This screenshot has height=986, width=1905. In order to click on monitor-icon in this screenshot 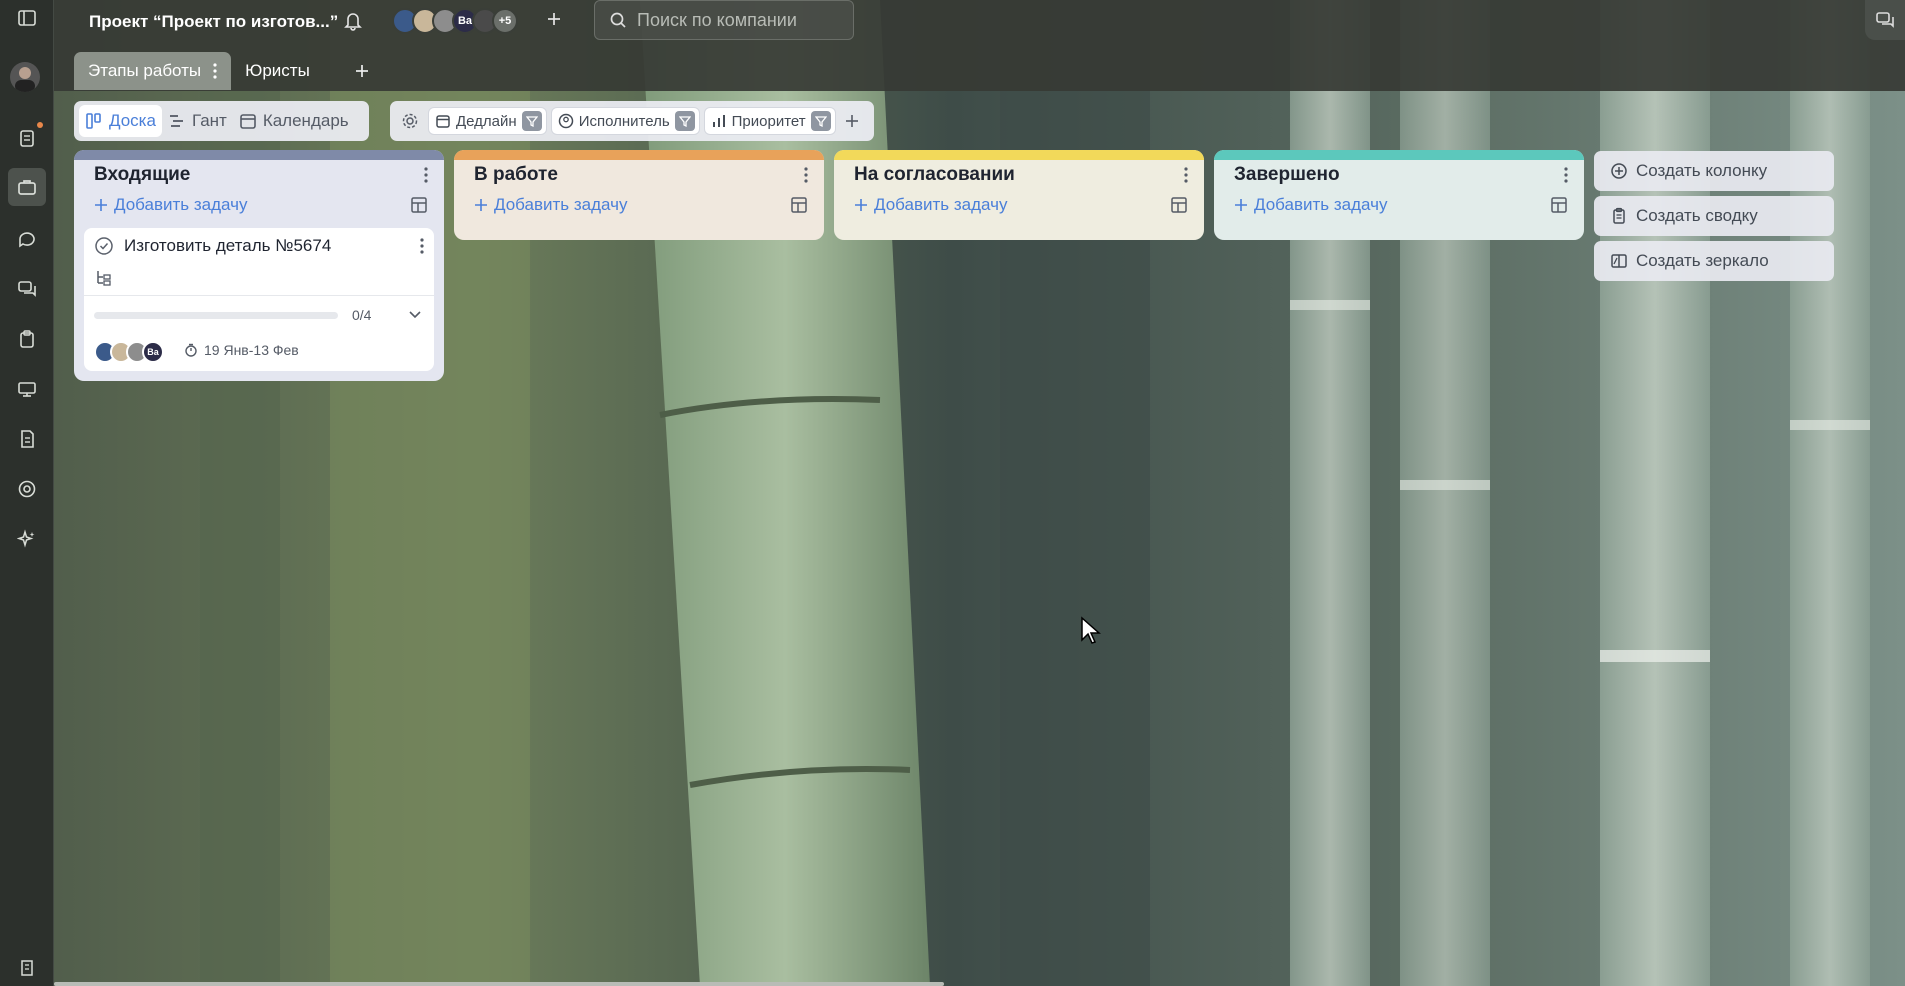, I will do `click(27, 389)`.